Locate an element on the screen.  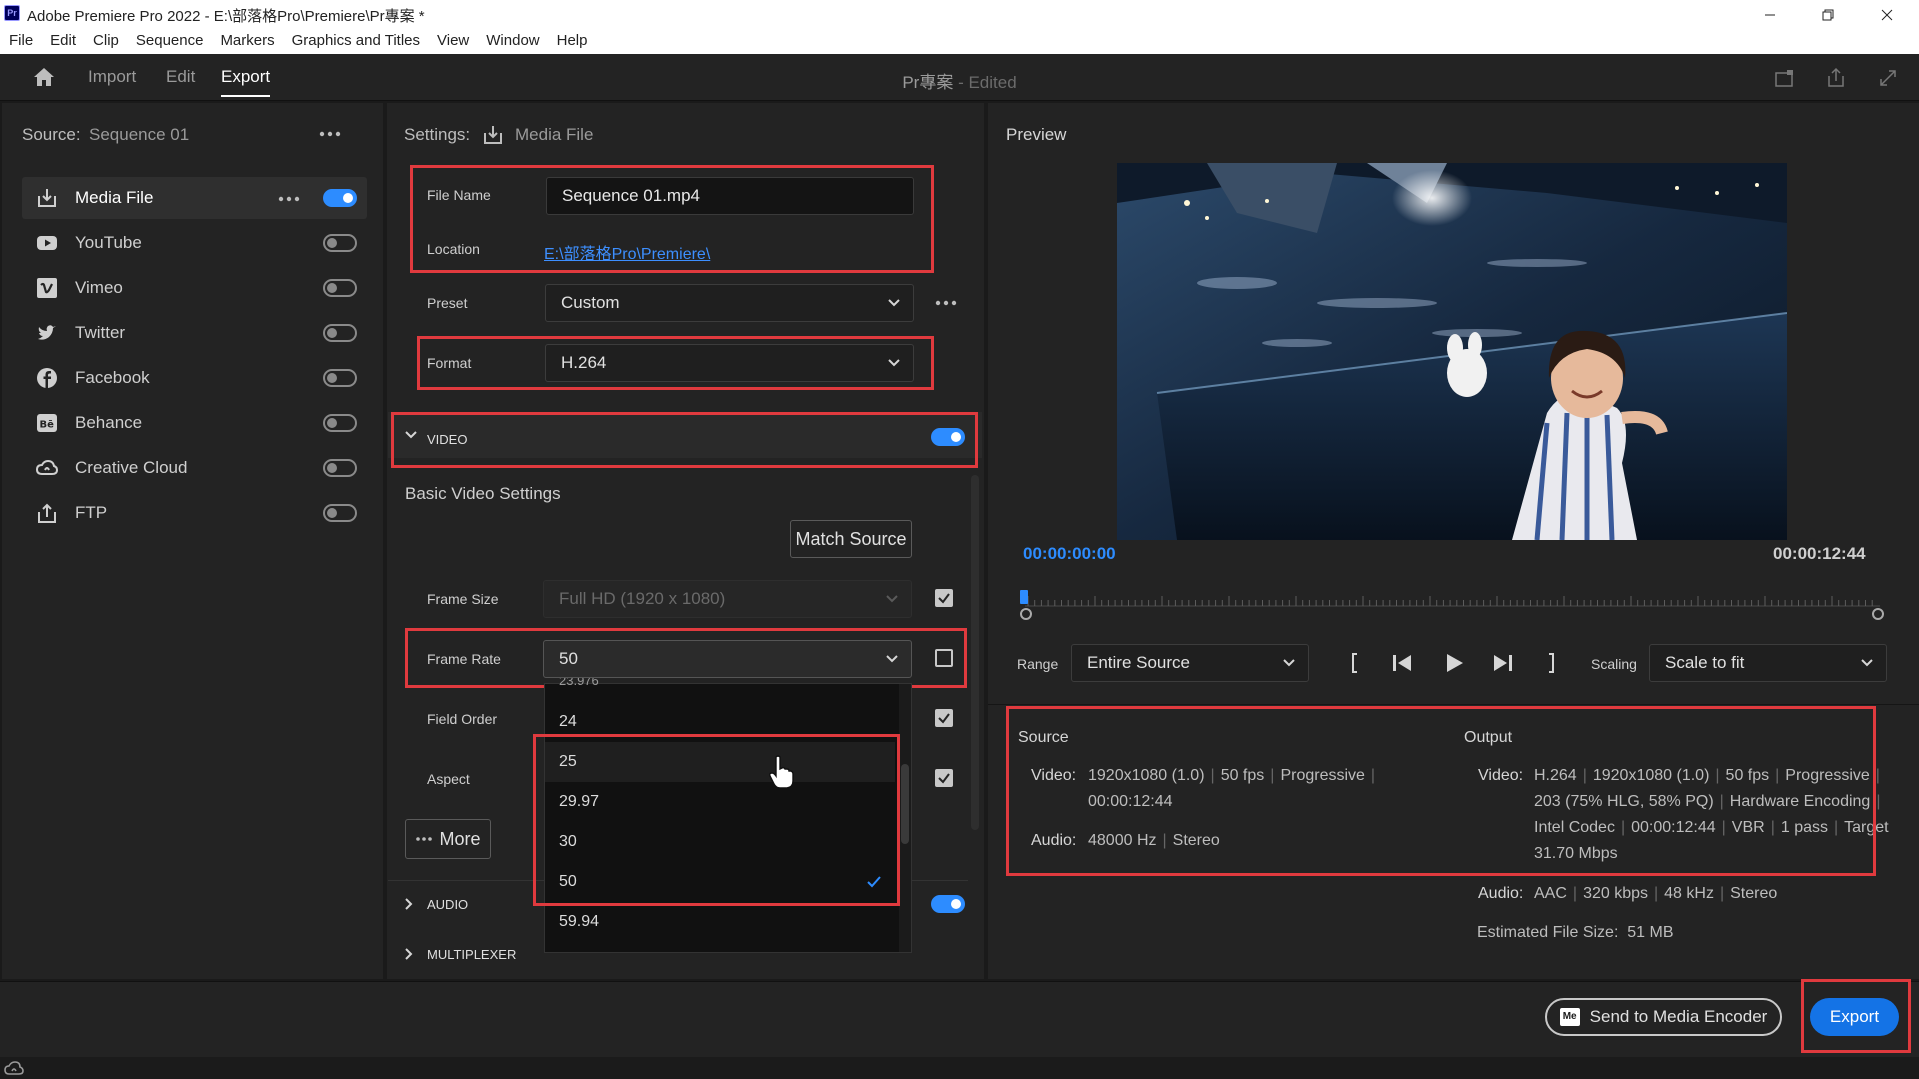
creative-cloud-icon is located at coordinates (47, 467).